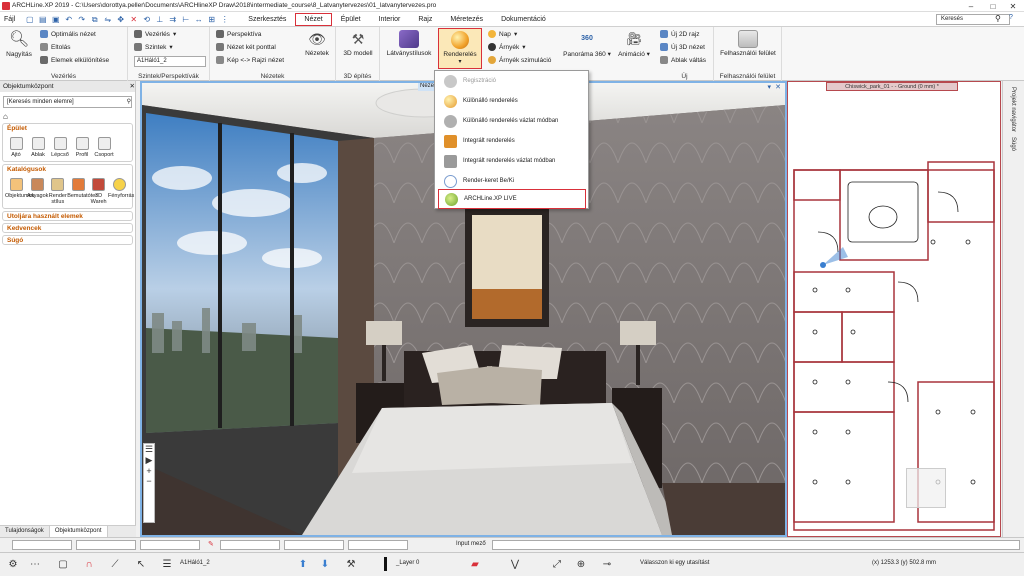  Describe the element at coordinates (385, 564) in the screenshot. I see `color-swatch` at that location.